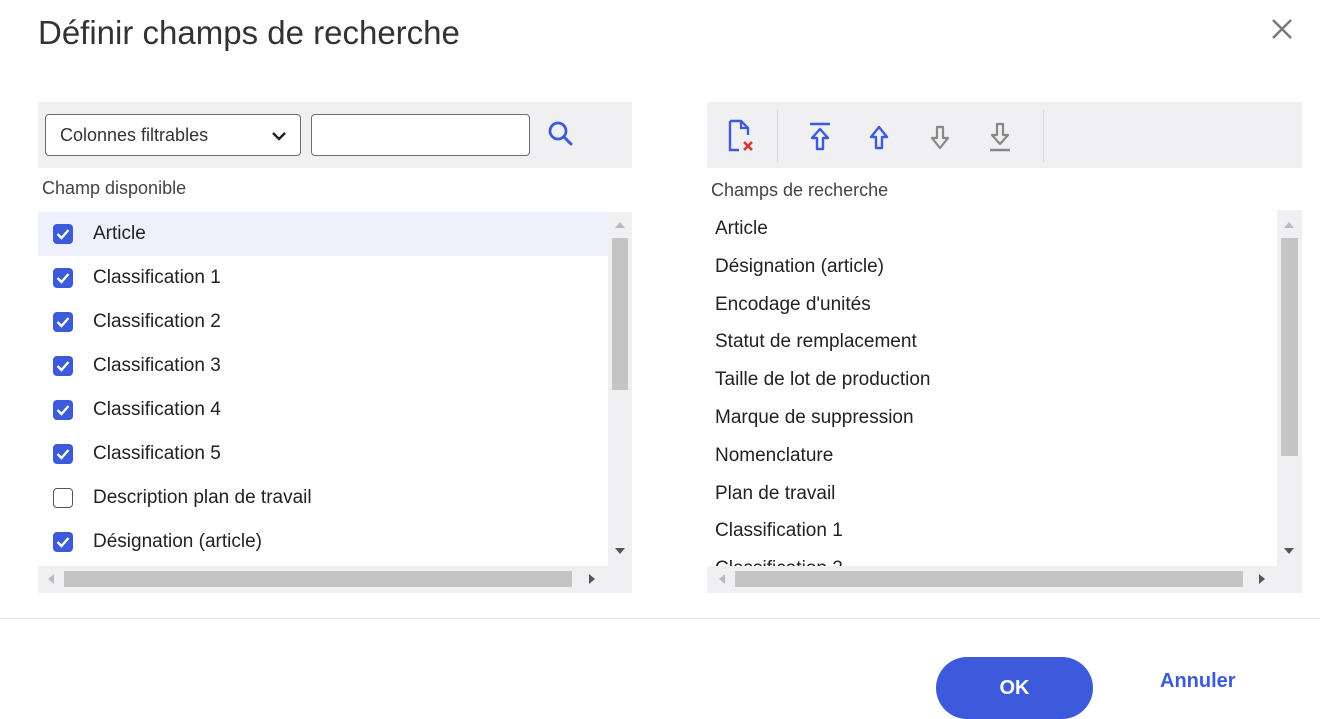 The height and width of the screenshot is (719, 1320). I want to click on cancel-button: Annuler, so click(1198, 681).